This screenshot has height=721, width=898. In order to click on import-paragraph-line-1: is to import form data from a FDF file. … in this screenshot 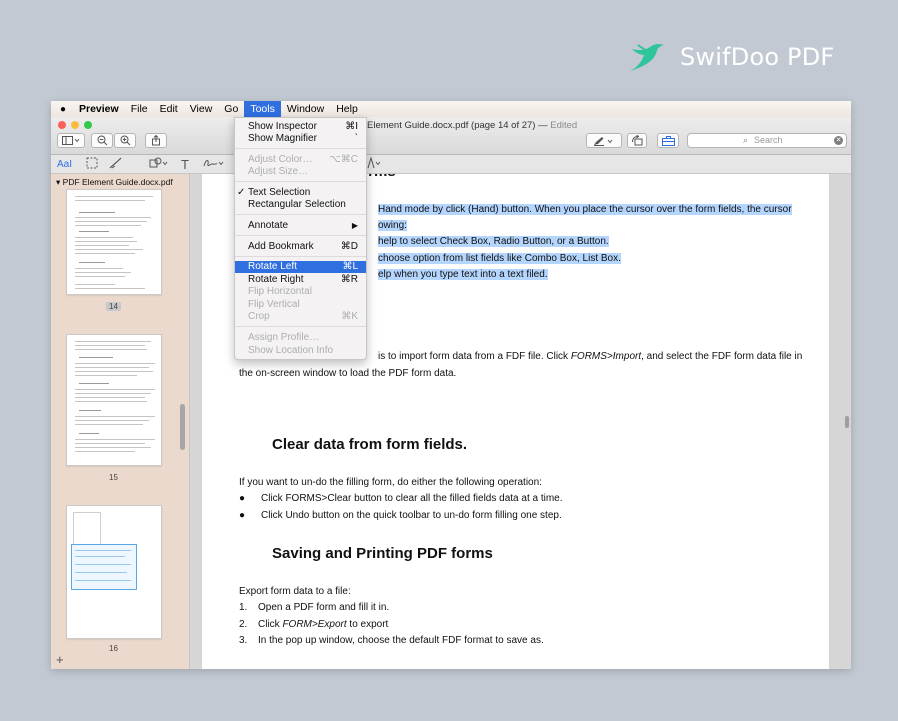, I will do `click(590, 356)`.